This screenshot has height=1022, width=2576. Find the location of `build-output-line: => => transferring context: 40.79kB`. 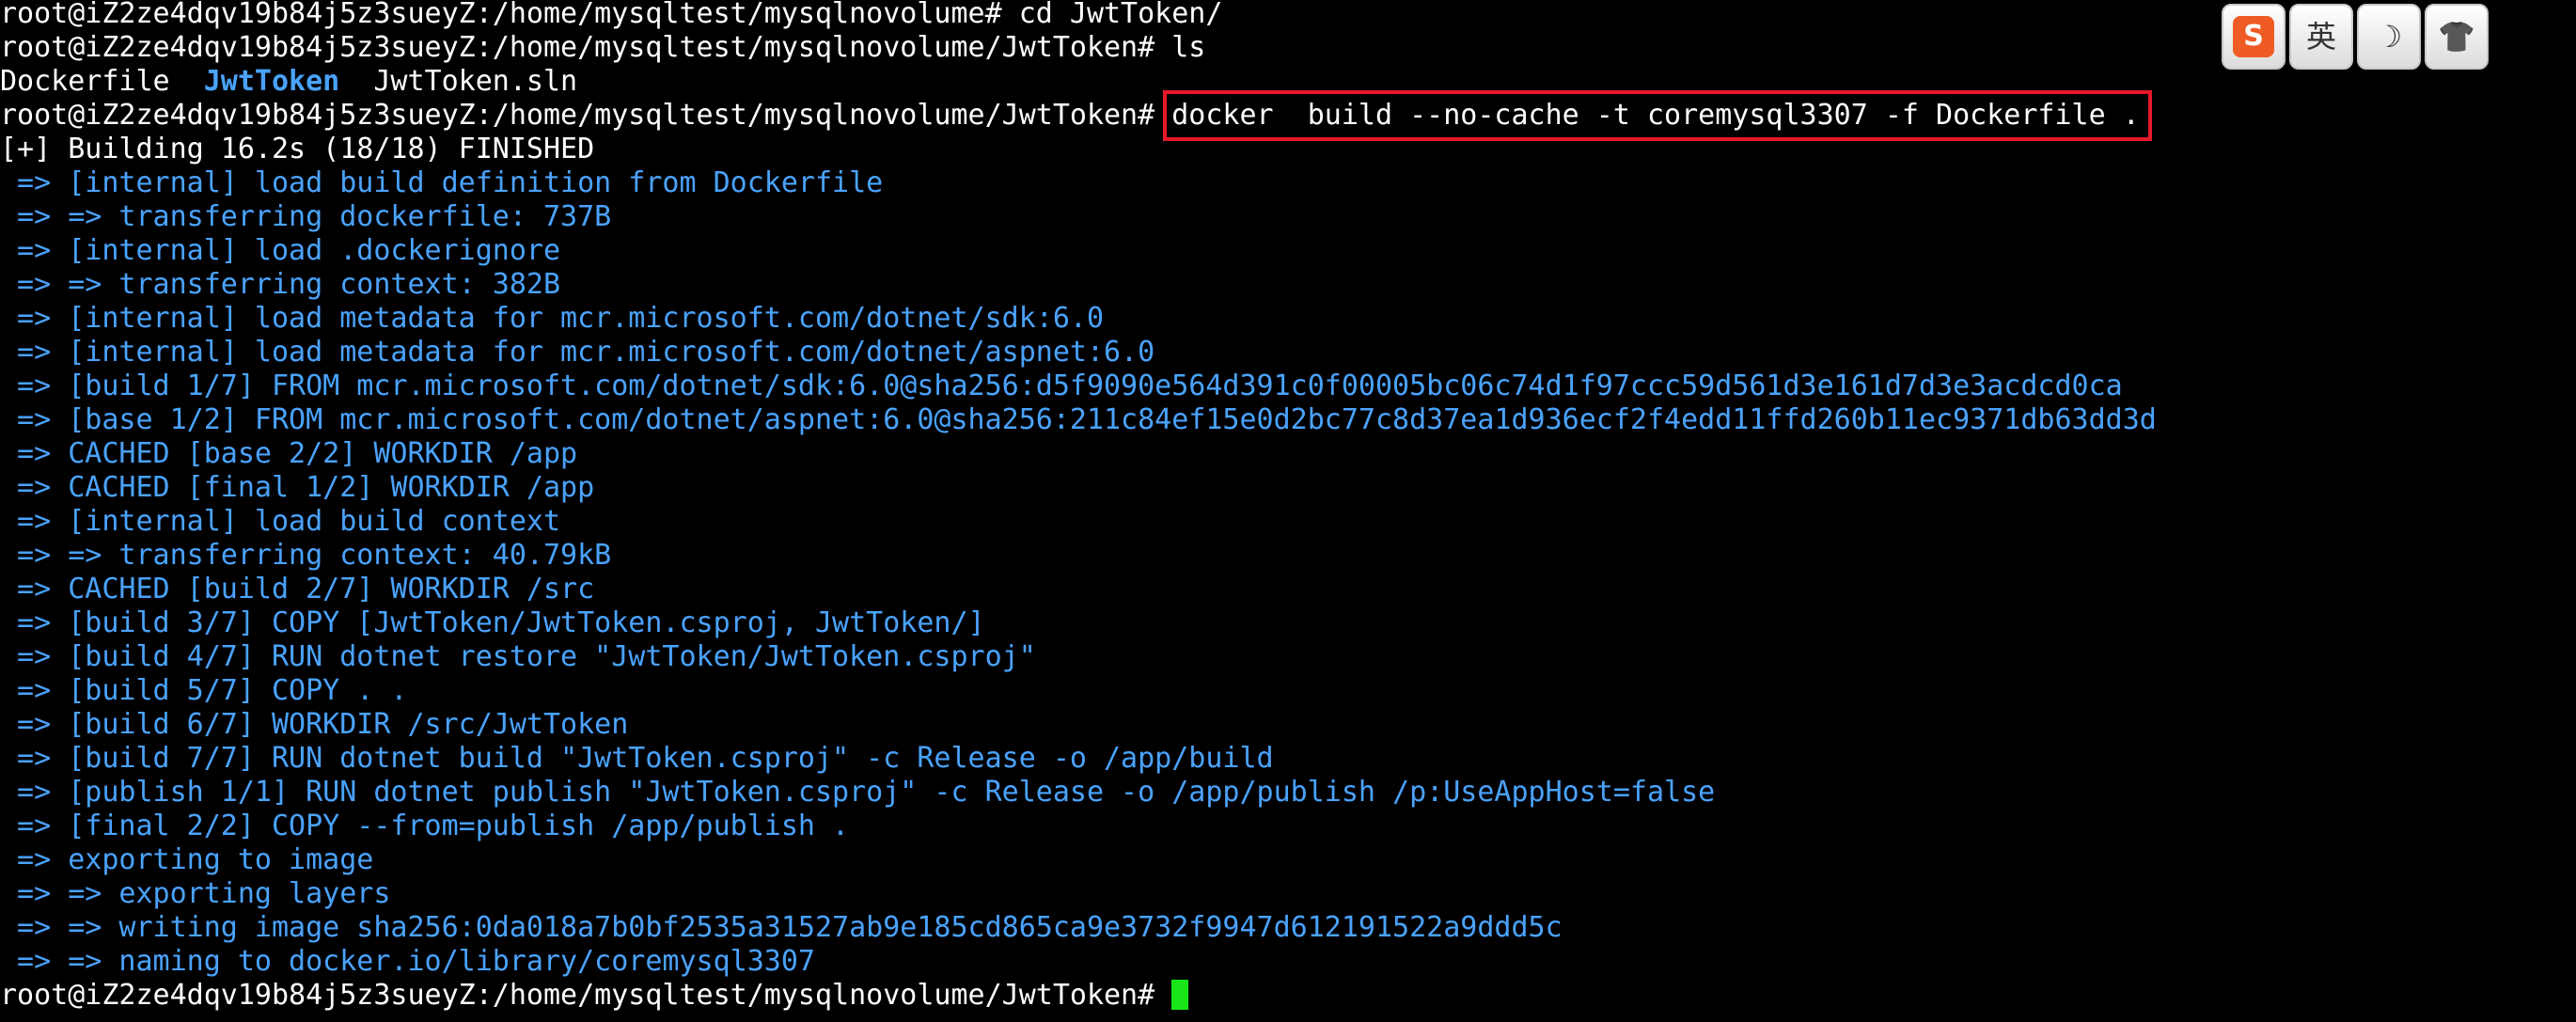

build-output-line: => => transferring context: 40.79kB is located at coordinates (306, 555).